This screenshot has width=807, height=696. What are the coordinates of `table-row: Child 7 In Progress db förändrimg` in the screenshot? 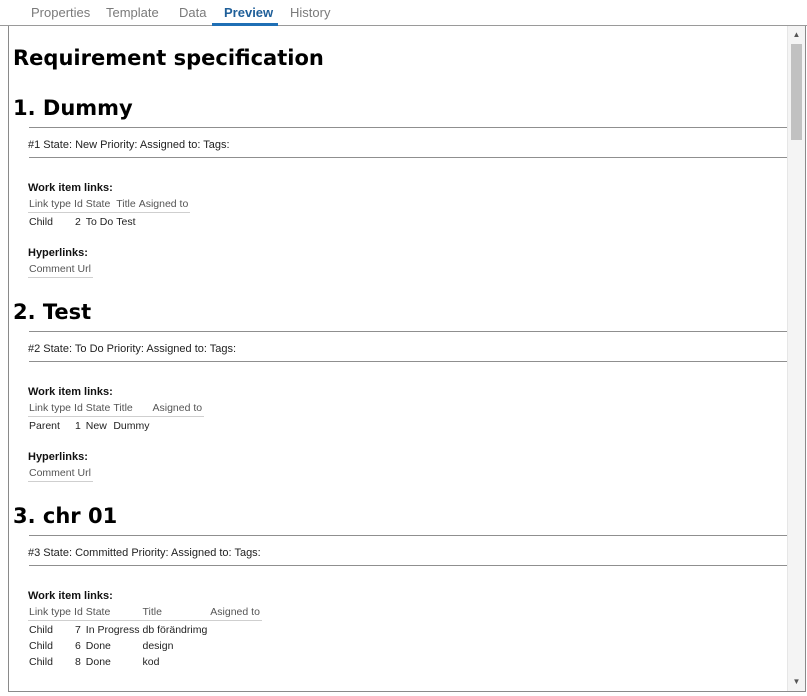 It's located at (145, 629).